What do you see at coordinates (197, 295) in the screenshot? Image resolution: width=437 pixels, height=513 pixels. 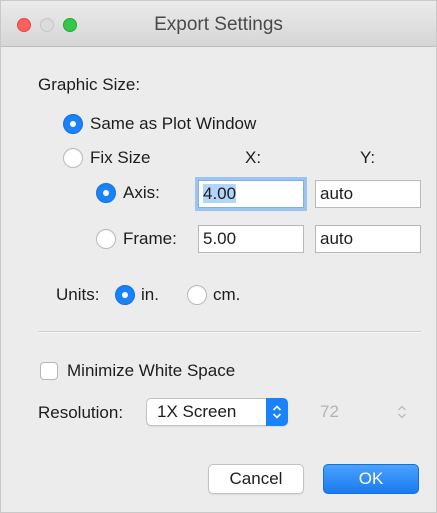 I see `units-cm-radio` at bounding box center [197, 295].